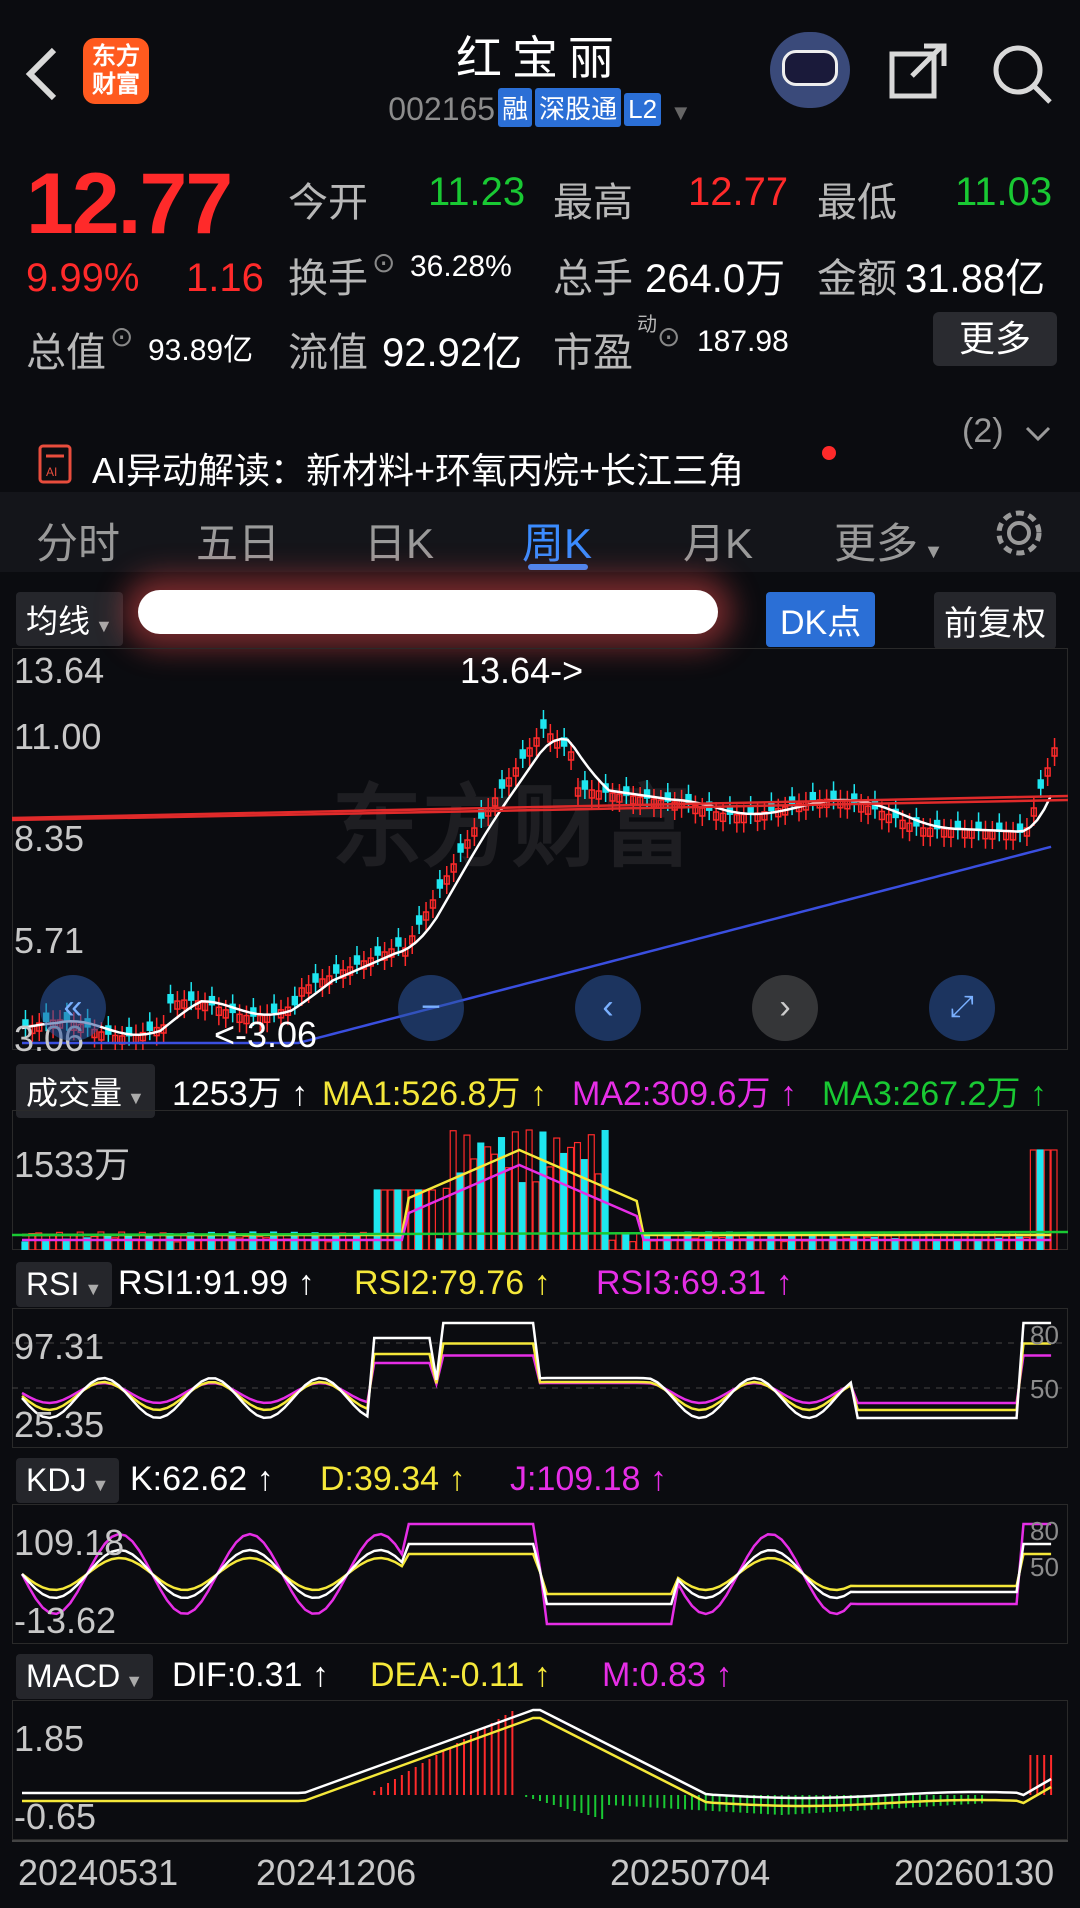 This screenshot has width=1080, height=1908. What do you see at coordinates (558, 567) in the screenshot?
I see `active-tab-indicator` at bounding box center [558, 567].